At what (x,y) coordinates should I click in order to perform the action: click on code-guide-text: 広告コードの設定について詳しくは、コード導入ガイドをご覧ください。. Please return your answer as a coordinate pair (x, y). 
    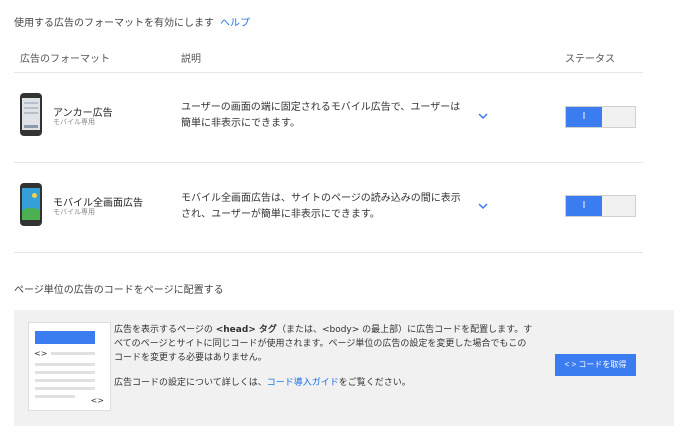
    Looking at the image, I should click on (262, 383).